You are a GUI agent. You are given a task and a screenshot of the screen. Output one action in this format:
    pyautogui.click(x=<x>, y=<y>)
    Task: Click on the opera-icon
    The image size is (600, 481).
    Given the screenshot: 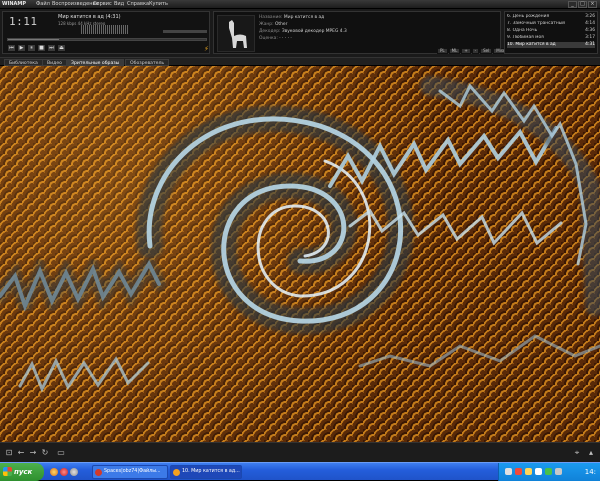 What is the action you would take?
    pyautogui.click(x=98, y=472)
    